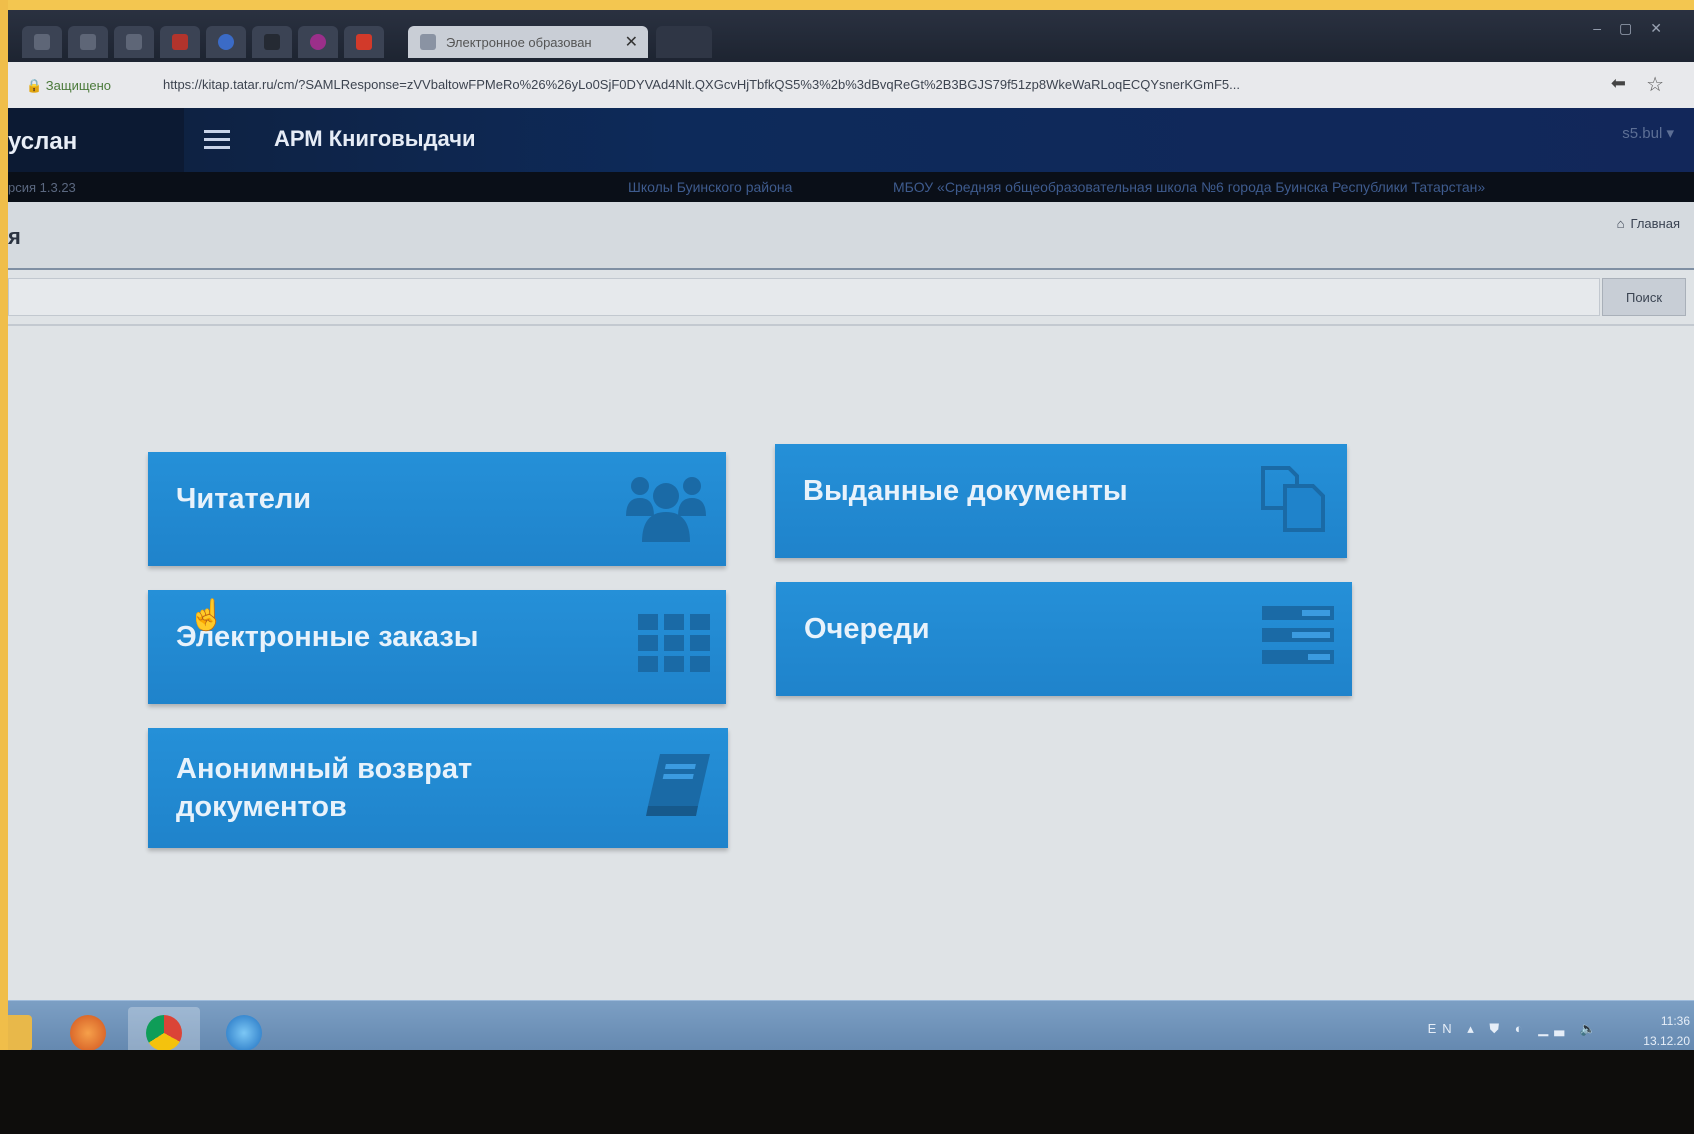  I want to click on tab-title: Электронное образован, so click(519, 42).